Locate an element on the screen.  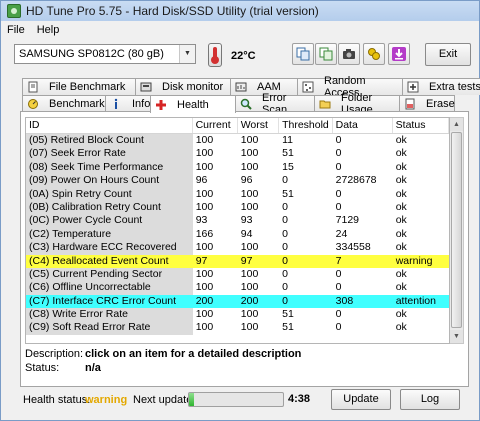
cell-id: (09) Power On Hours Count is located at coordinates (109, 181).